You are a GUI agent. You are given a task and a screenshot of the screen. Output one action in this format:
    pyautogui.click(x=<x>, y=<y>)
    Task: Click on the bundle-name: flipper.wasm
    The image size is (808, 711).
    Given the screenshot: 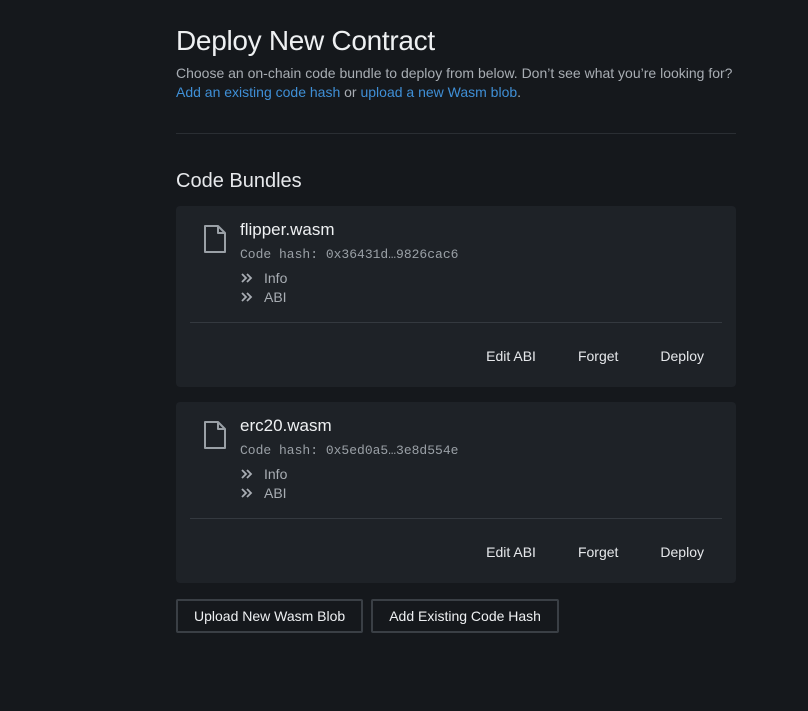 What is the action you would take?
    pyautogui.click(x=287, y=229)
    